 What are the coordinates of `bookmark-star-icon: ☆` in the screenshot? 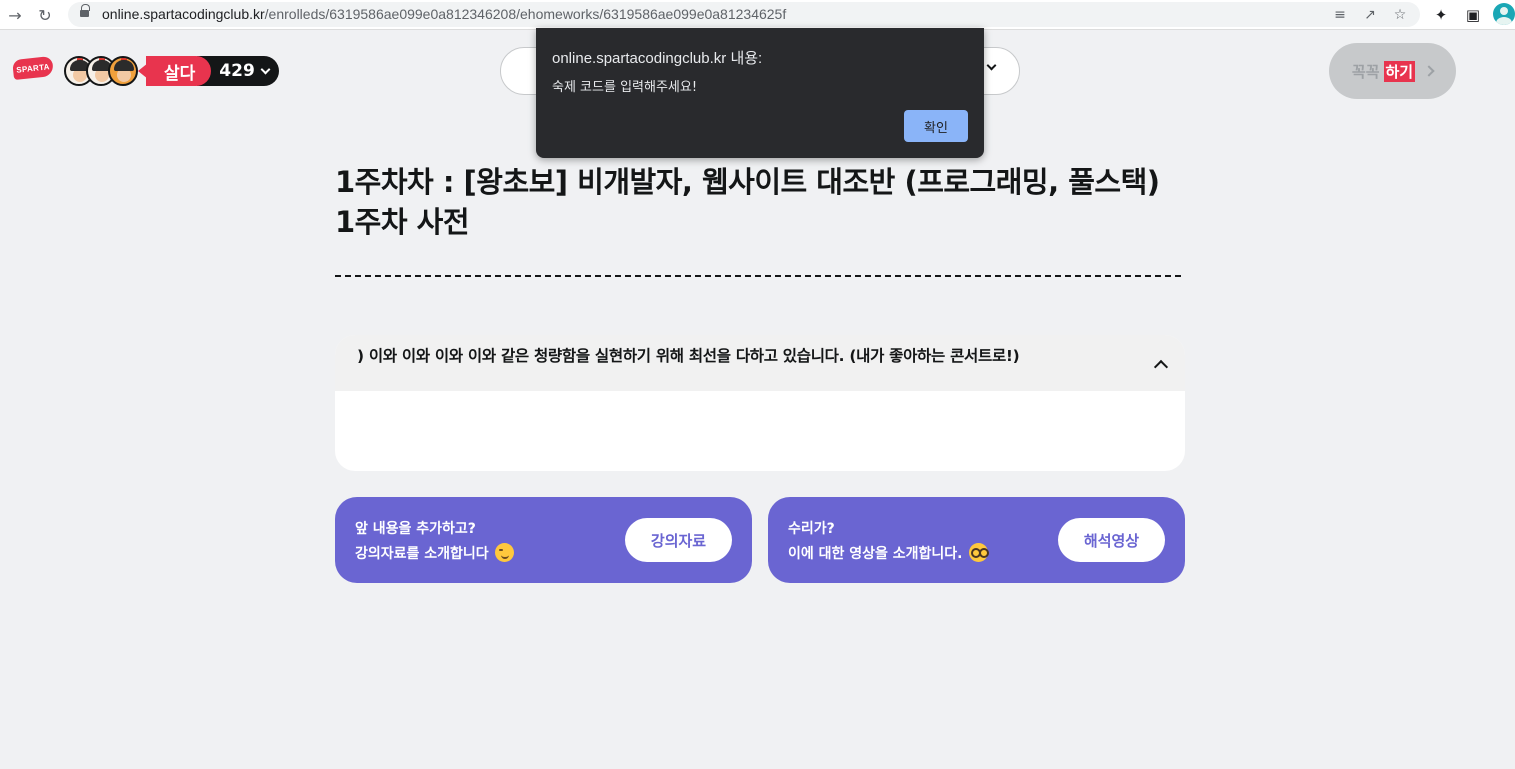 It's located at (1400, 15).